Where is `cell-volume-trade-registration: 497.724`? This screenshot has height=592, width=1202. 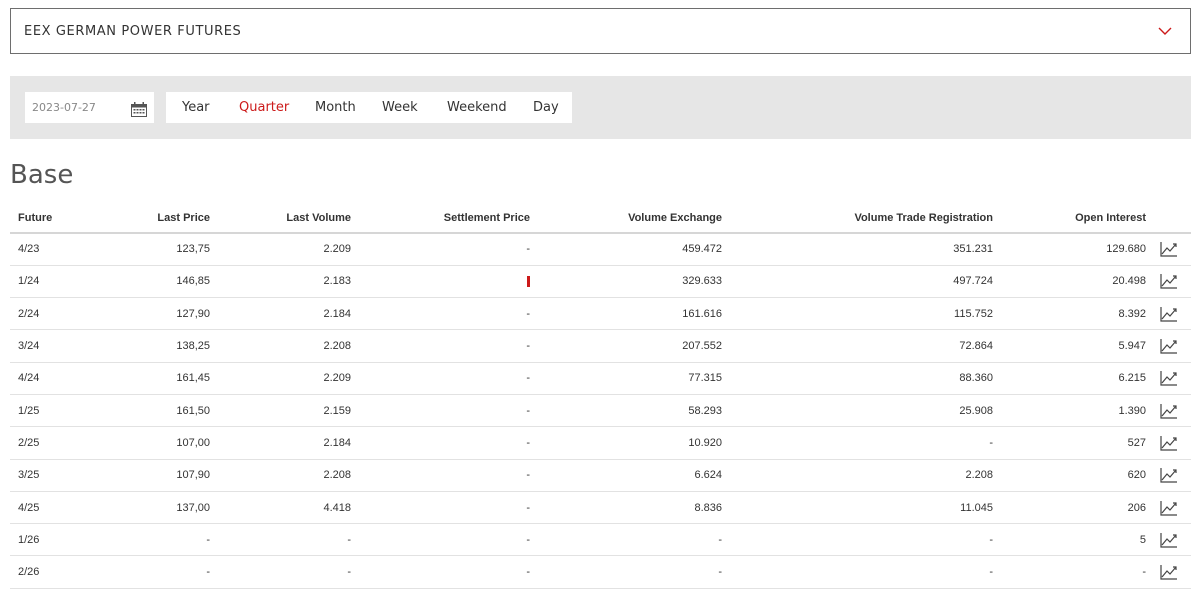
cell-volume-trade-registration: 497.724 is located at coordinates (857, 282).